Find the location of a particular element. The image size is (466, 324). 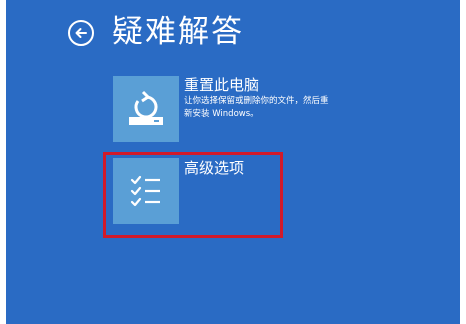

back-arrow-icon is located at coordinates (81, 33).